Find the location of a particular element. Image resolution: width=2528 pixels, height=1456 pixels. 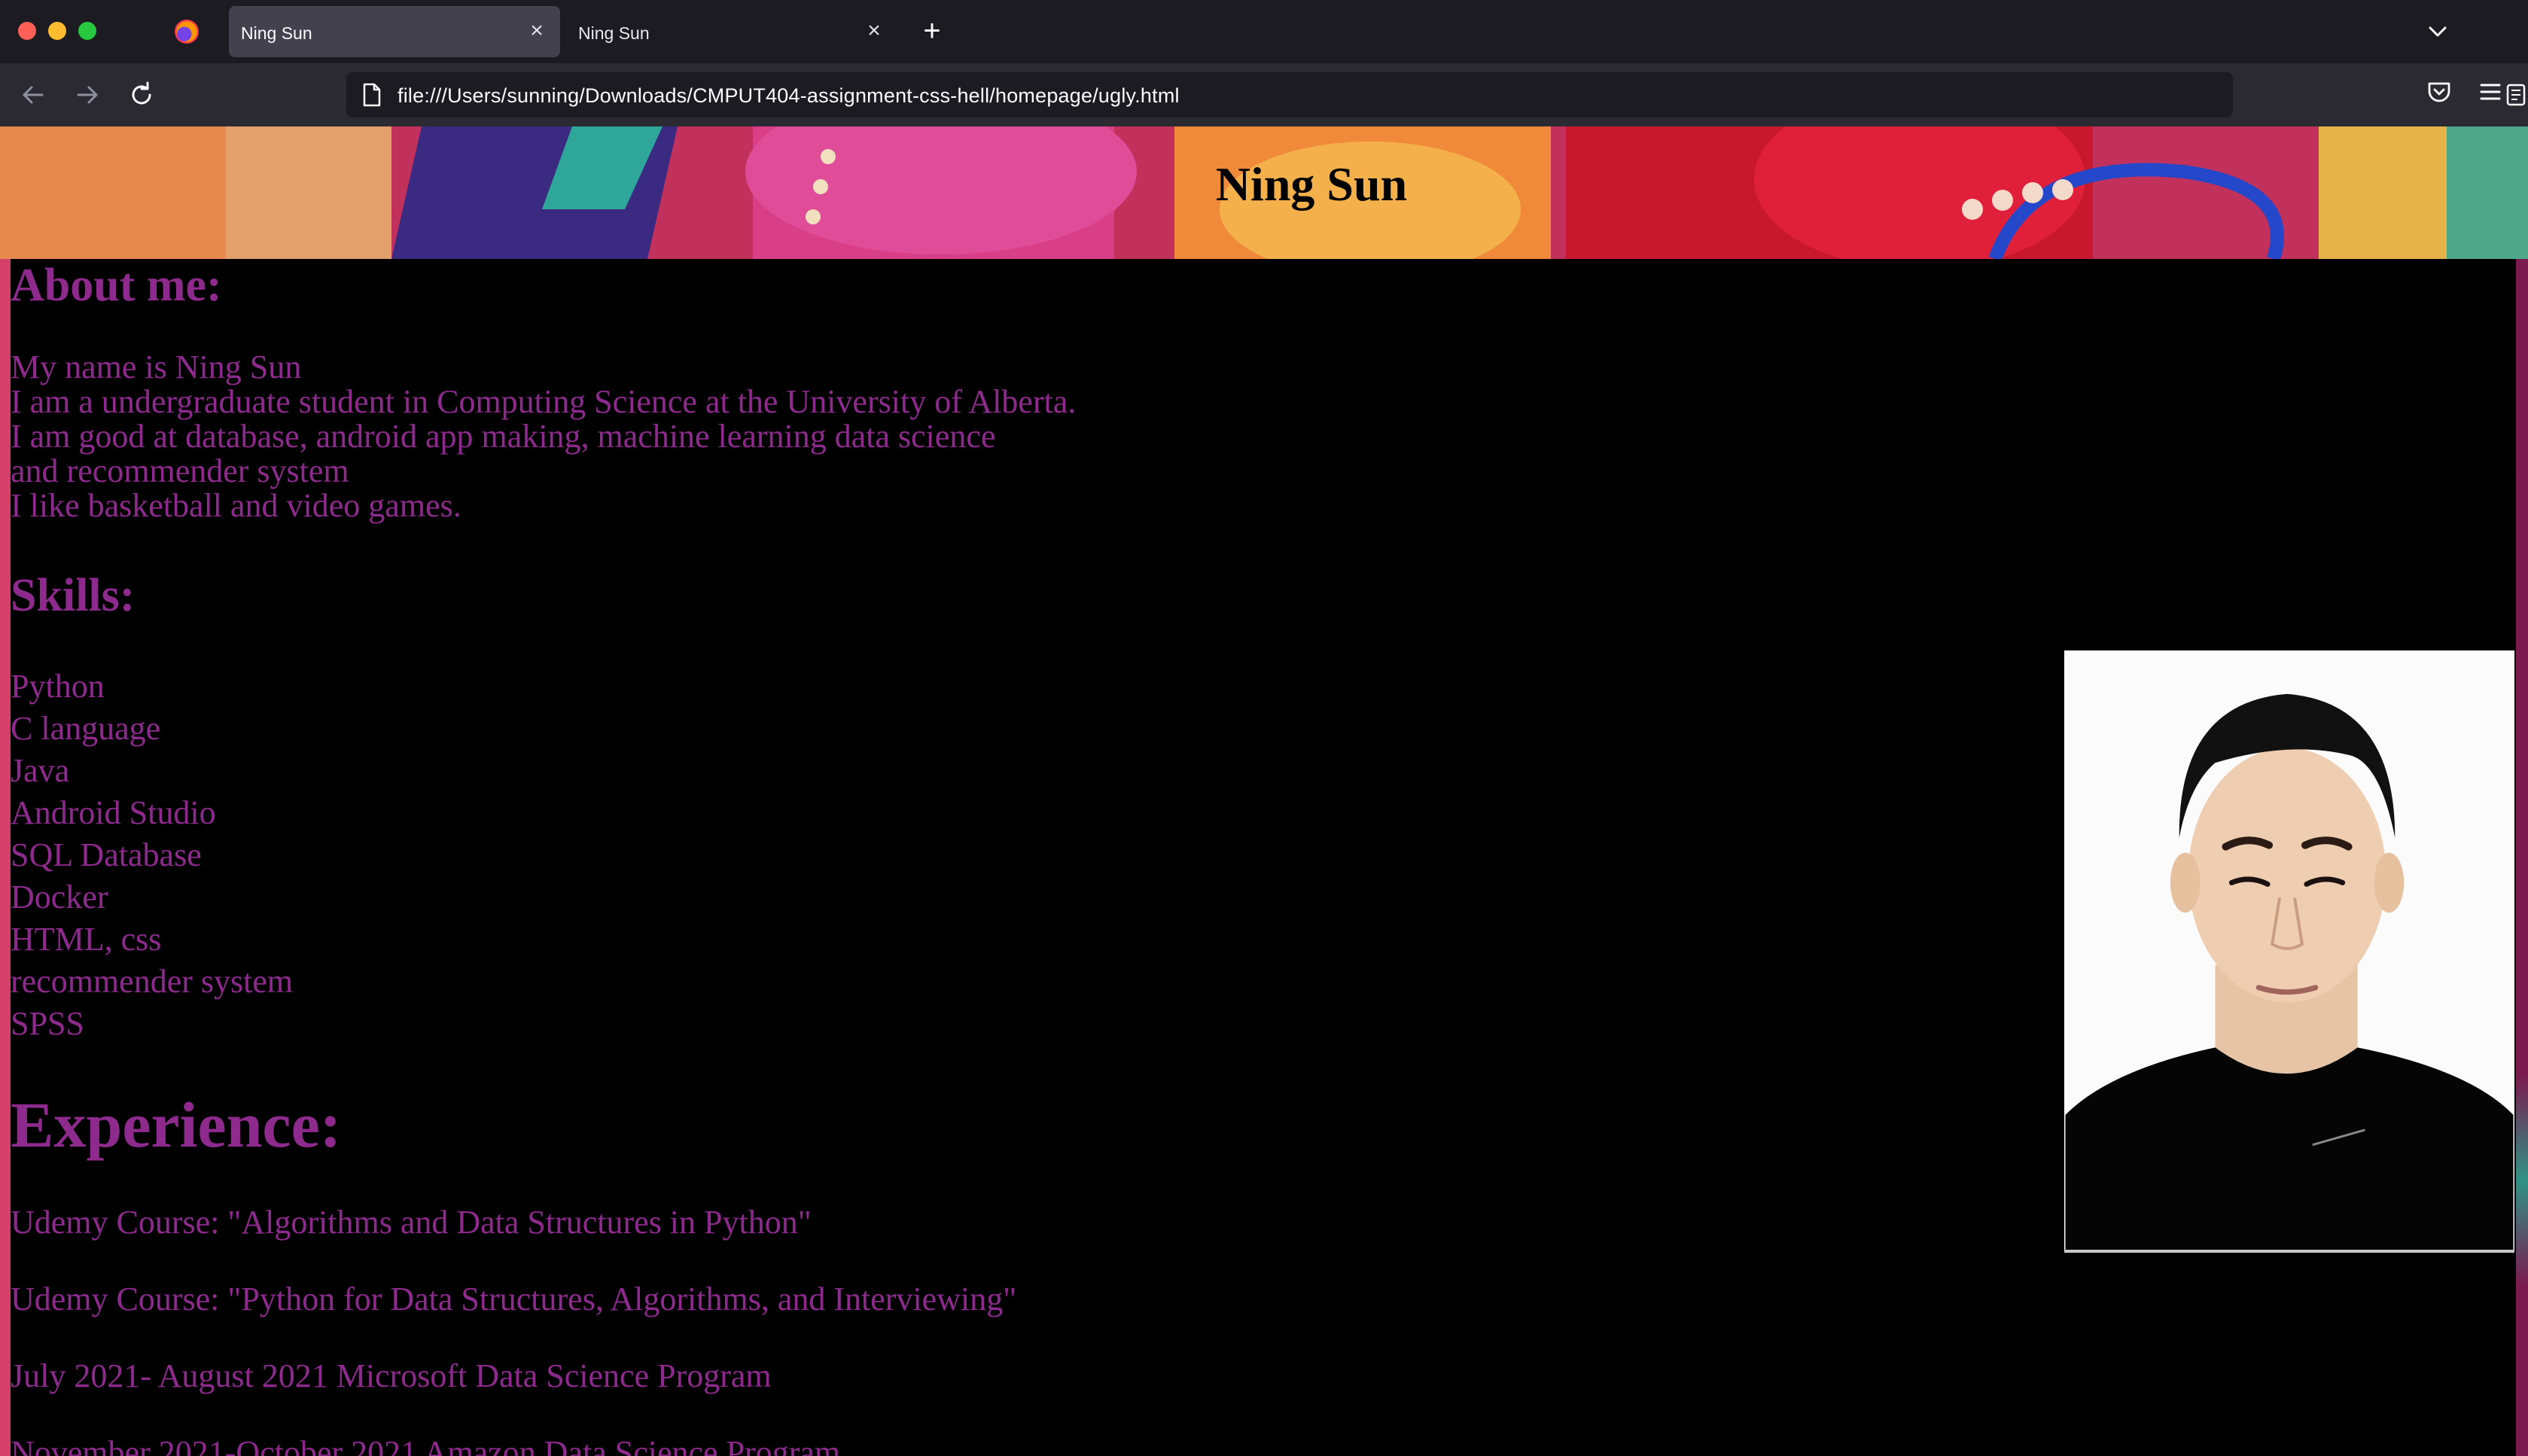

reload-icon is located at coordinates (142, 94).